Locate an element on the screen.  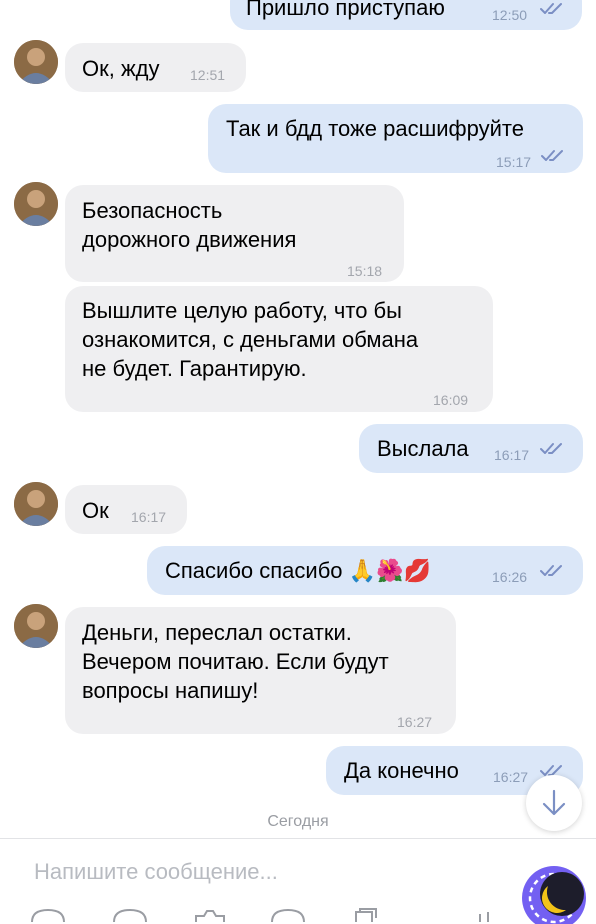
message-text-line: Вышлите целую работу, что бы is located at coordinates (242, 310).